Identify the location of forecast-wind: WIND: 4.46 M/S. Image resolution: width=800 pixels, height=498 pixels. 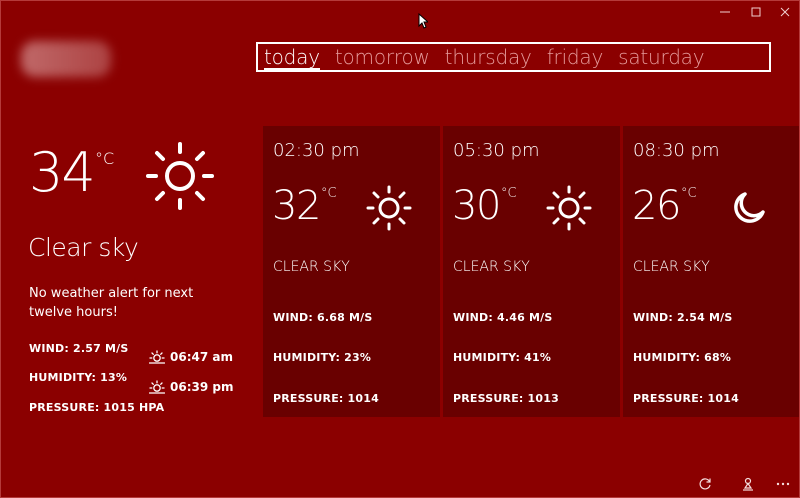
(503, 317).